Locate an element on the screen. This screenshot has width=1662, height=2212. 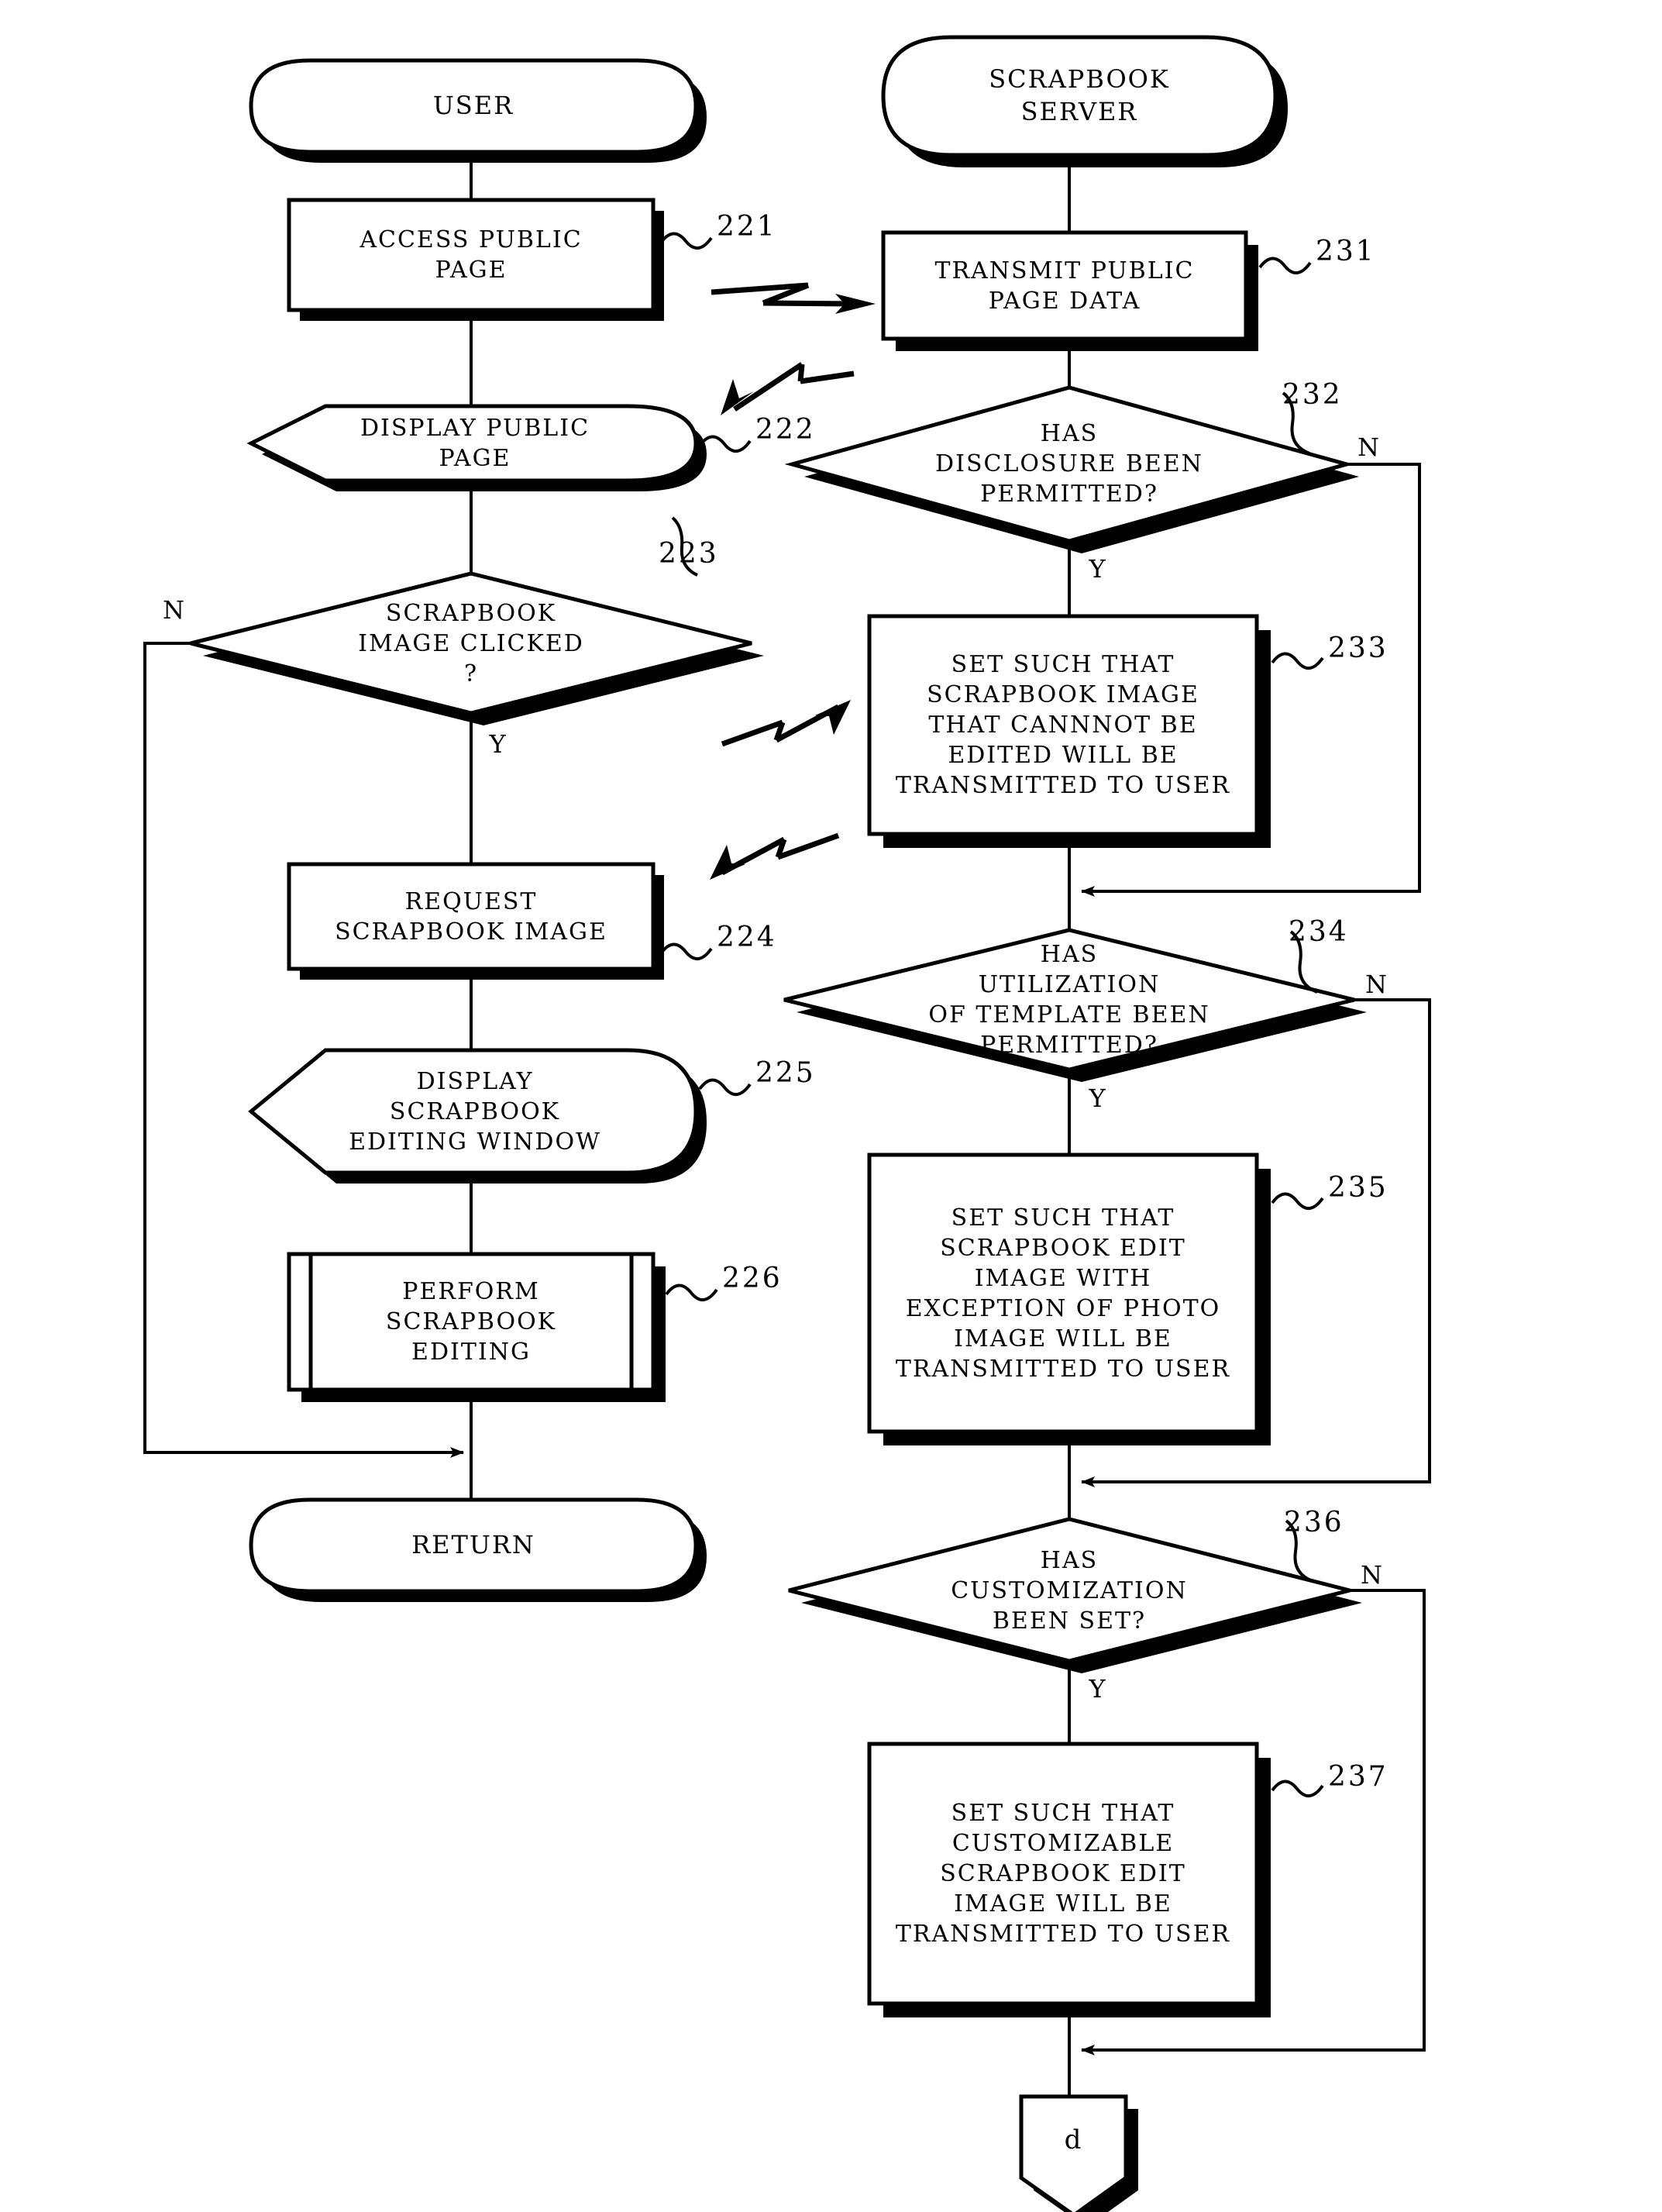
branch-234-no: N is located at coordinates (1376, 985).